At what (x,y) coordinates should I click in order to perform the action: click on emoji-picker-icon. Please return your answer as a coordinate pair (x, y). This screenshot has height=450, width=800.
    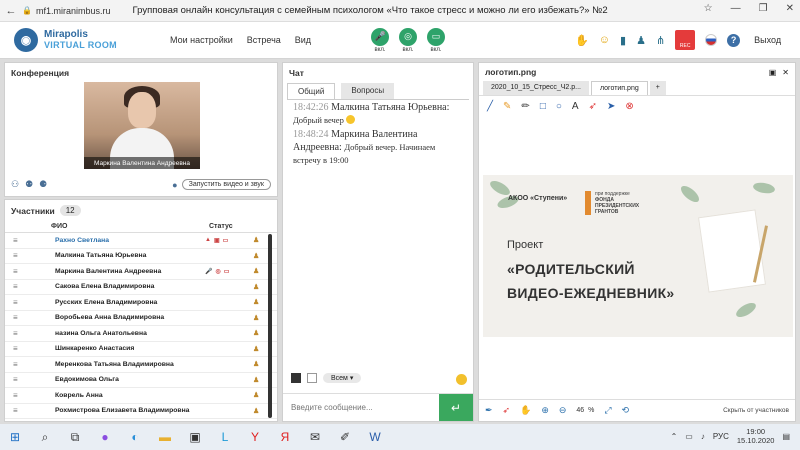
    Looking at the image, I should click on (461, 379).